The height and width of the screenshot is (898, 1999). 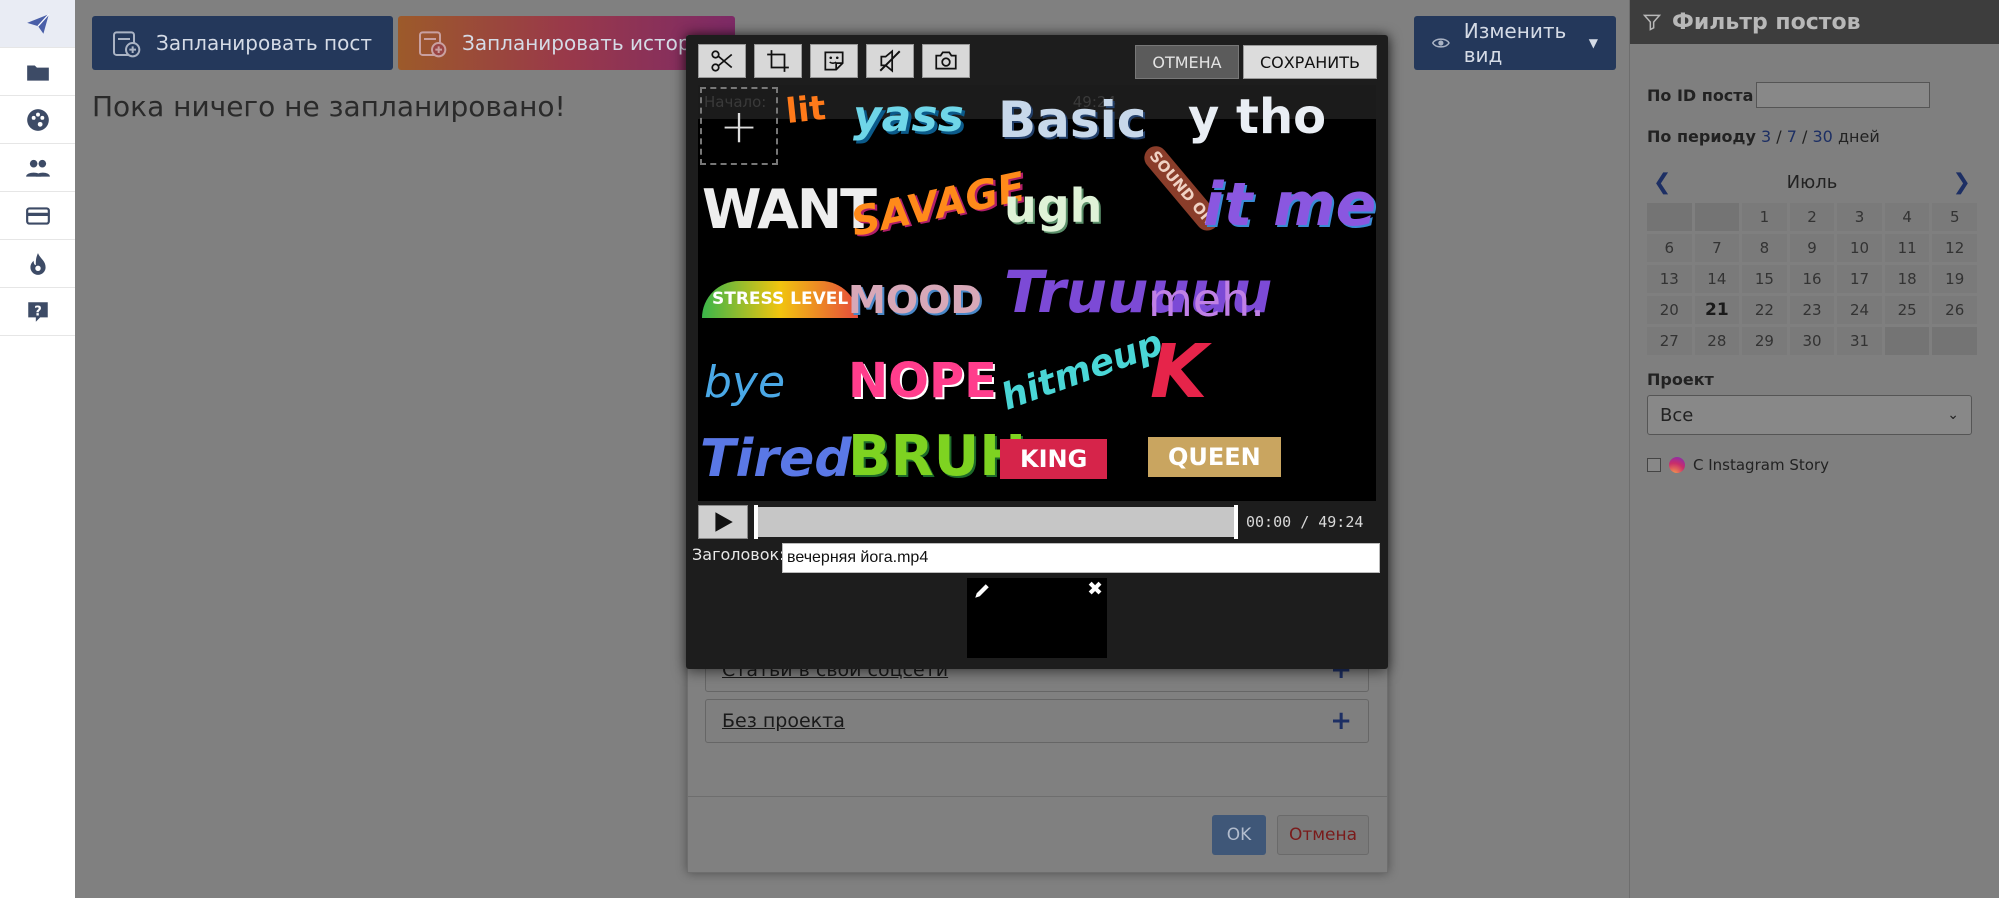 I want to click on post-id-filter: По ID поста, so click(x=1788, y=95).